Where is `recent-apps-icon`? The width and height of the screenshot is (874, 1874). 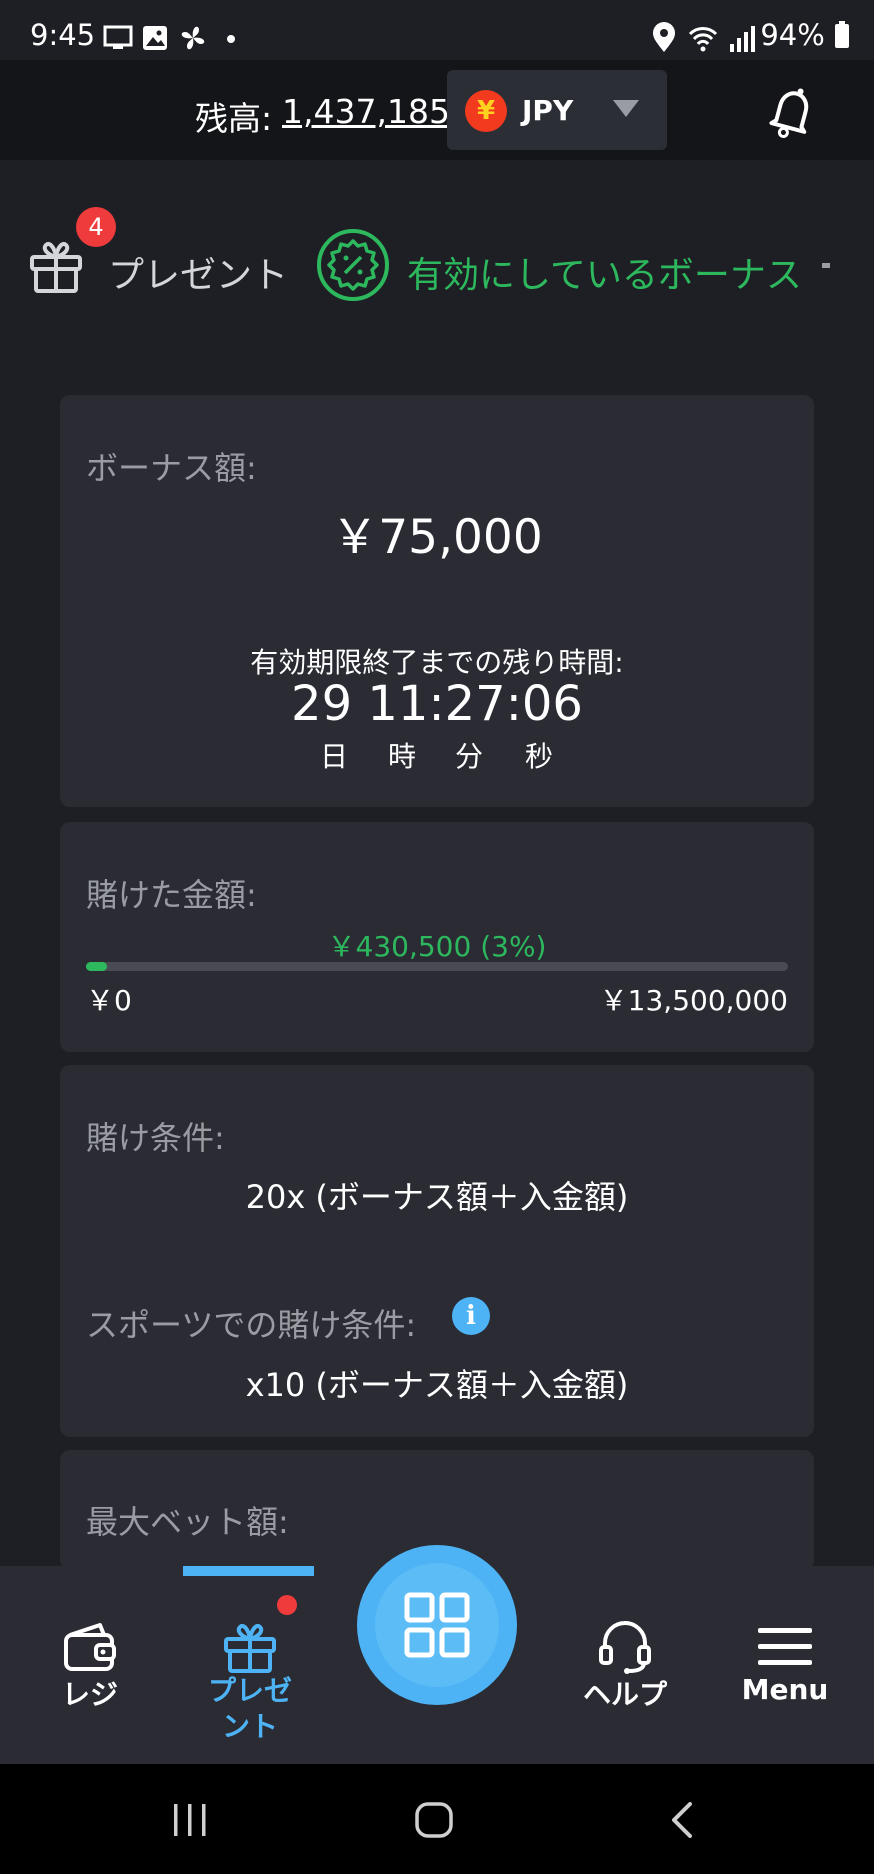 recent-apps-icon is located at coordinates (190, 1820).